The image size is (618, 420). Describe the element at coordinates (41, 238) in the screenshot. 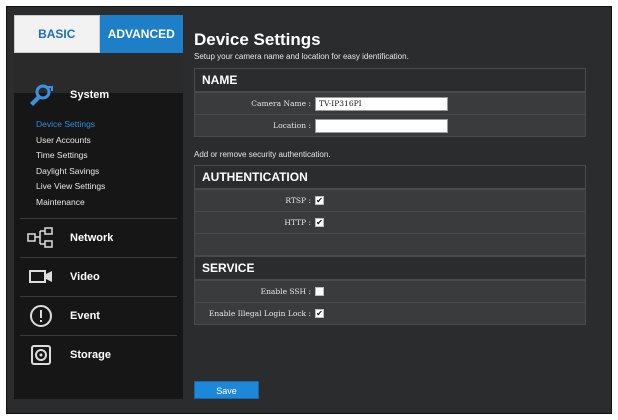

I see `network-icon` at that location.